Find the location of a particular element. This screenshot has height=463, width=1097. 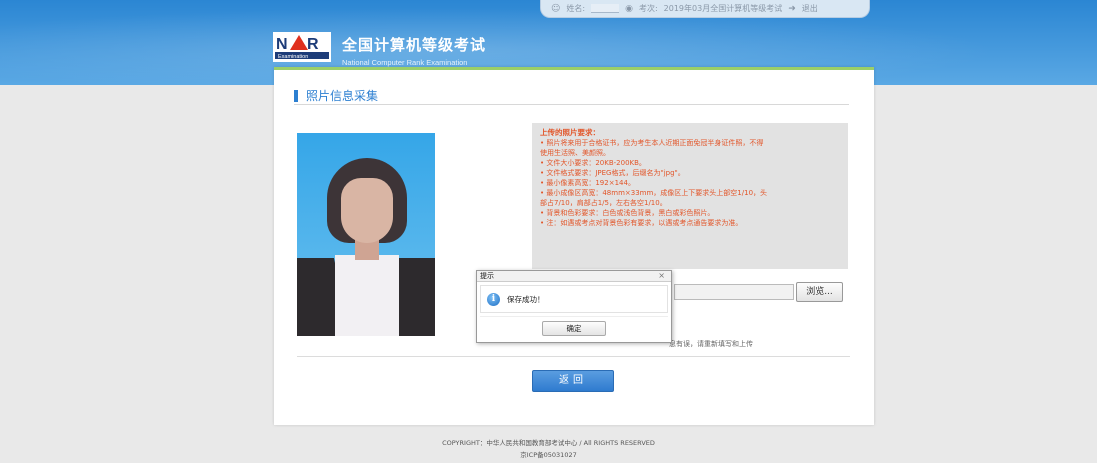

info-icon: i is located at coordinates (493, 299).